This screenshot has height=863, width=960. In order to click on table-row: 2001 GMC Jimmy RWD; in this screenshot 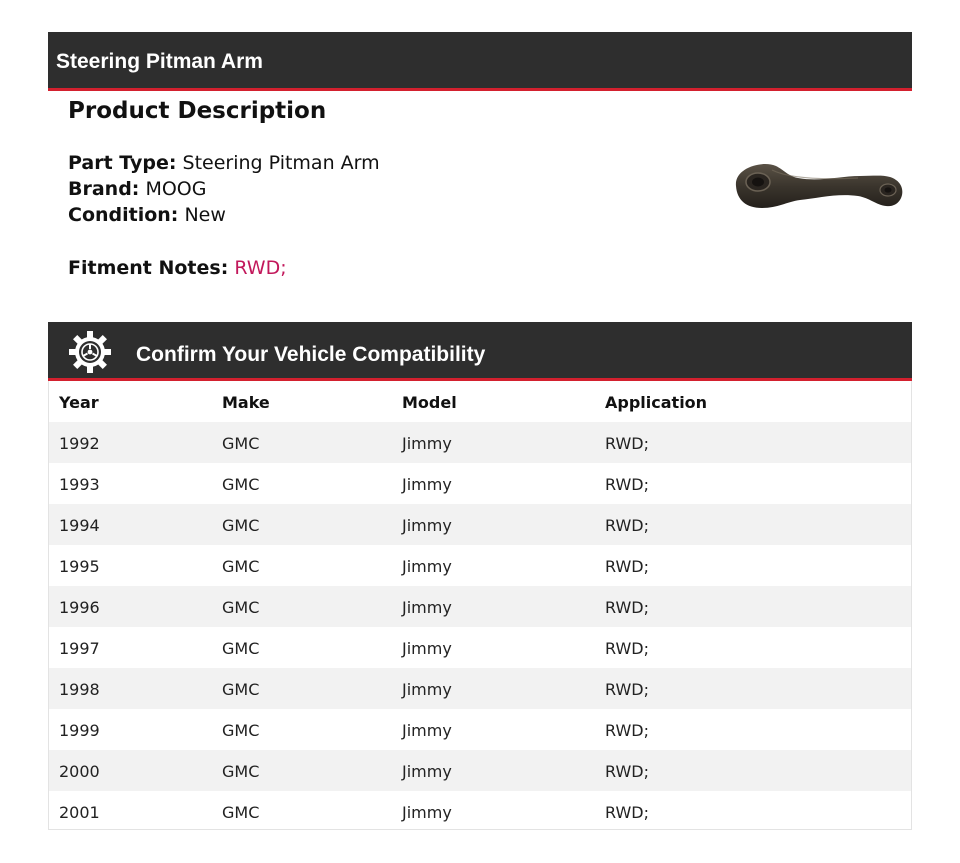, I will do `click(480, 811)`.